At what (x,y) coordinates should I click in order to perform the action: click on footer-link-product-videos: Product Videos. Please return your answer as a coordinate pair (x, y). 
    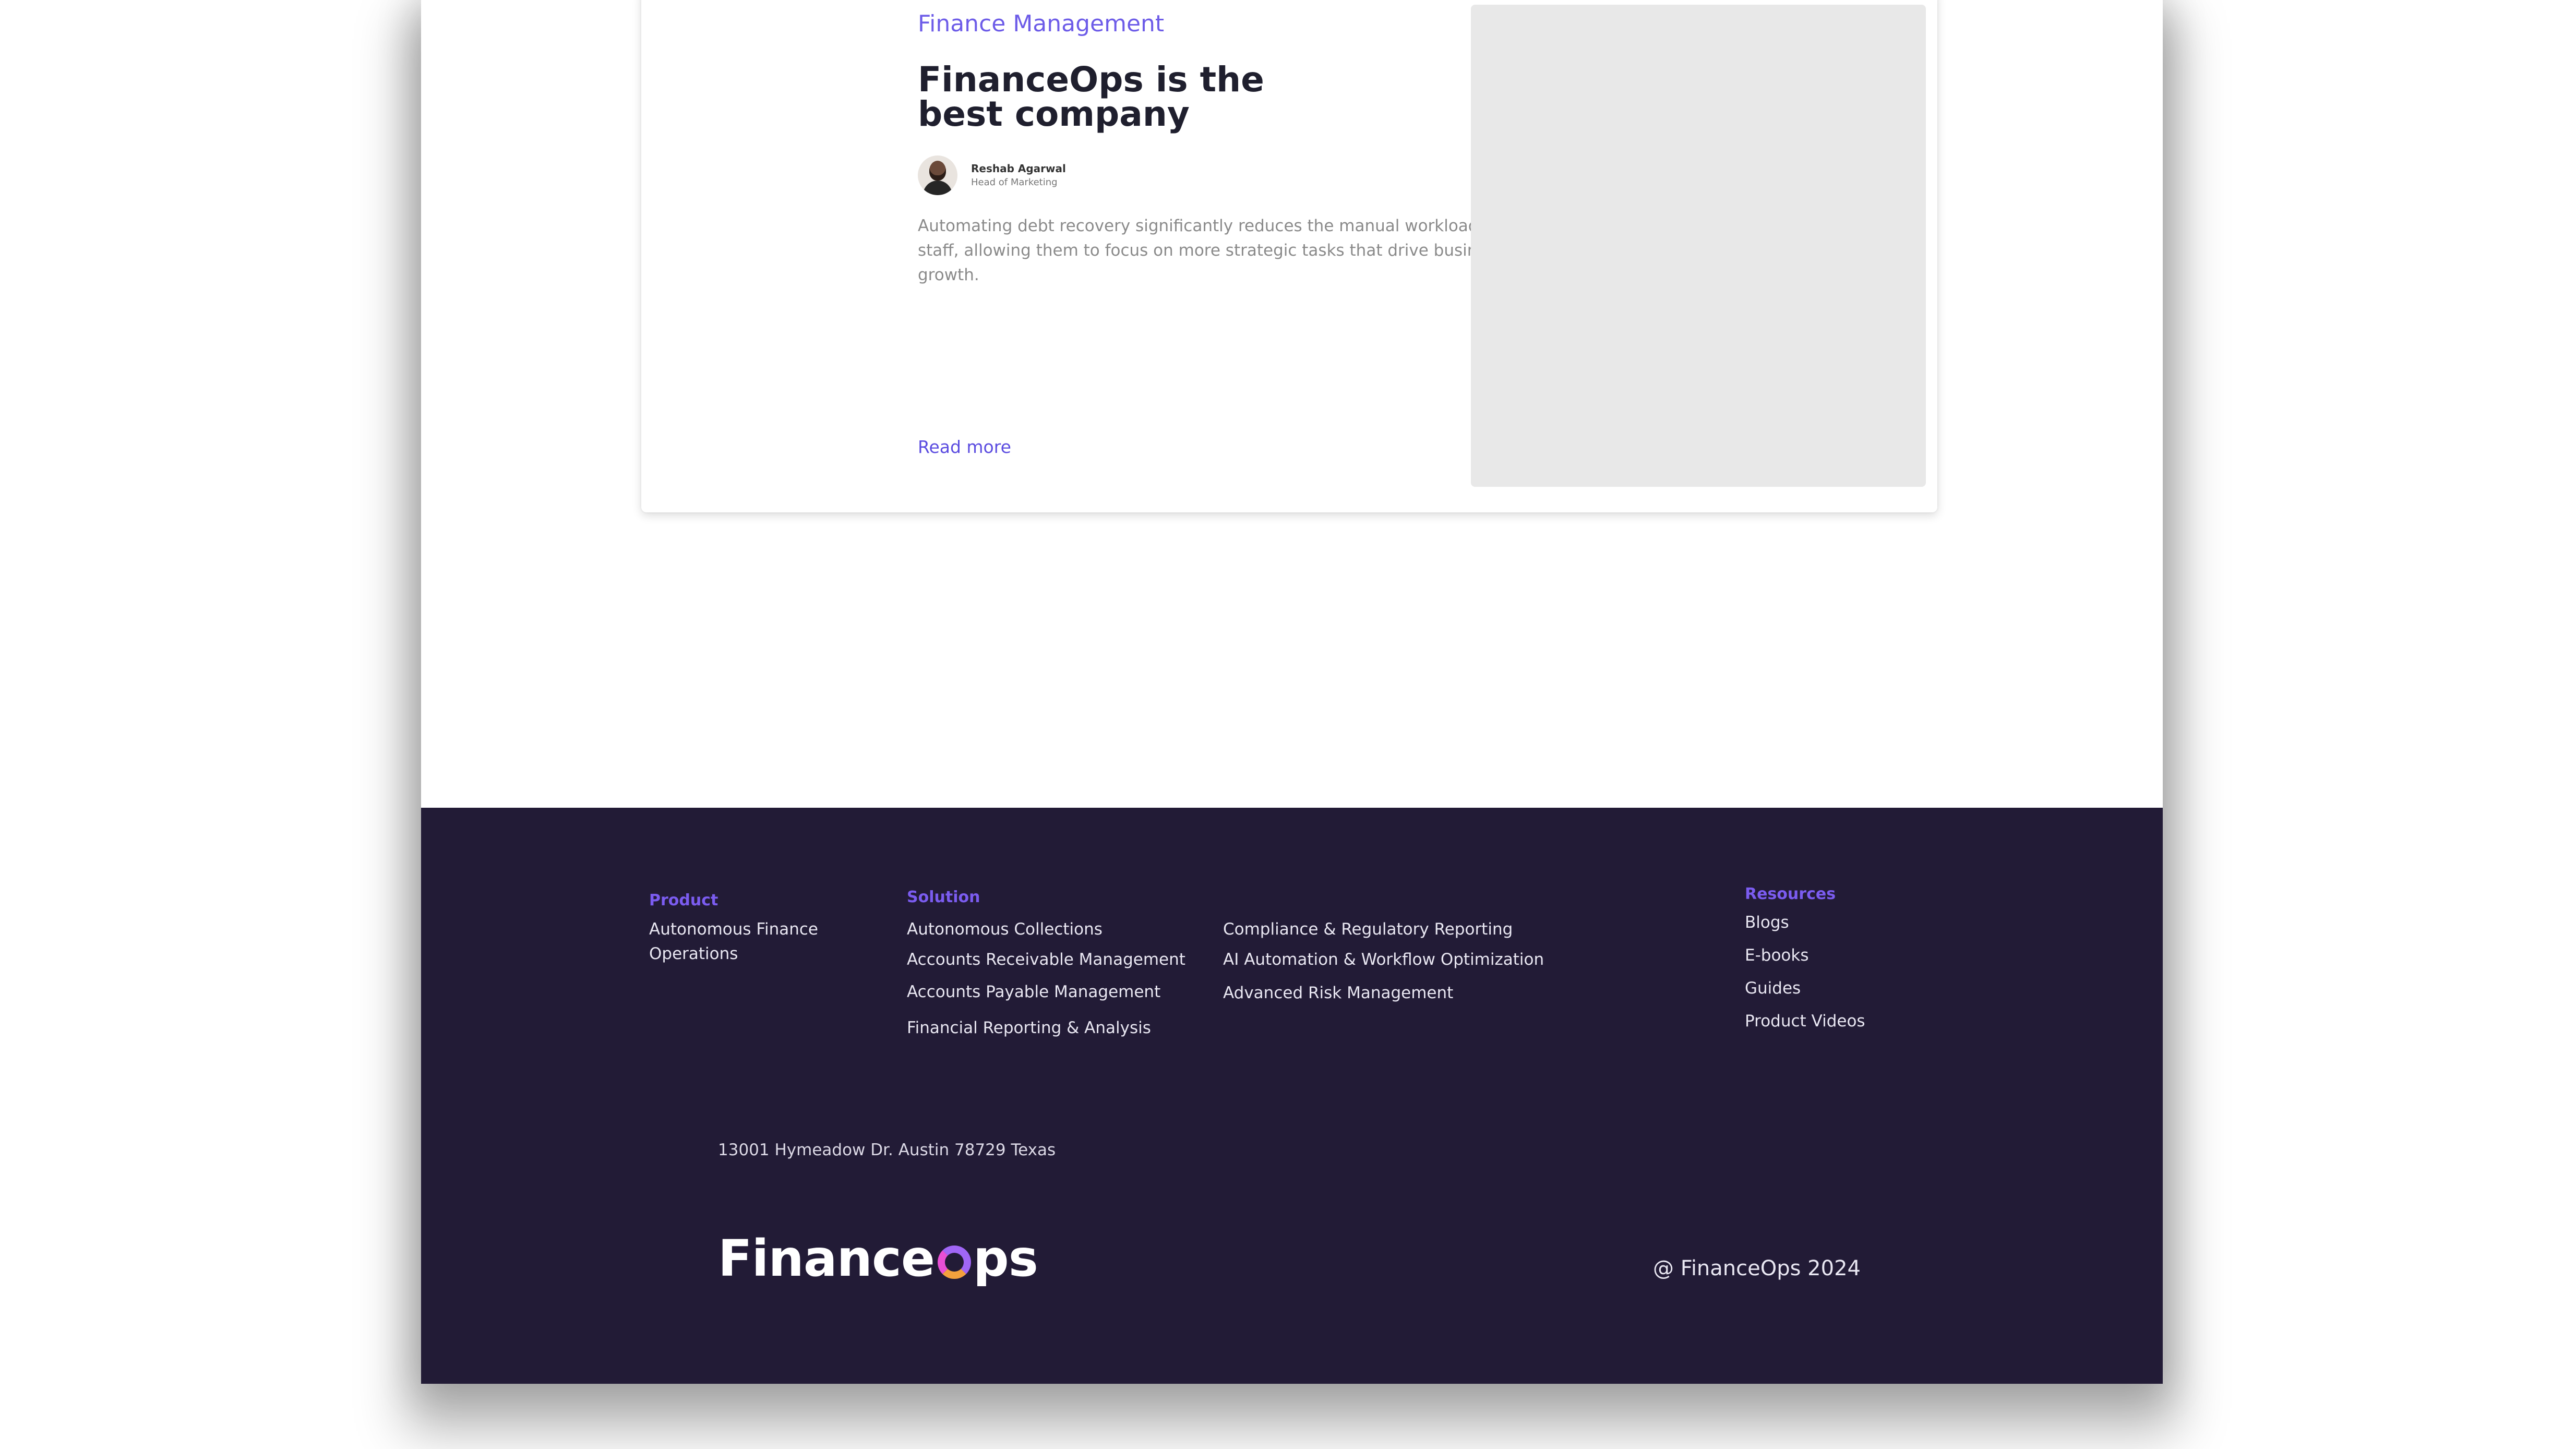
    Looking at the image, I should click on (1805, 1022).